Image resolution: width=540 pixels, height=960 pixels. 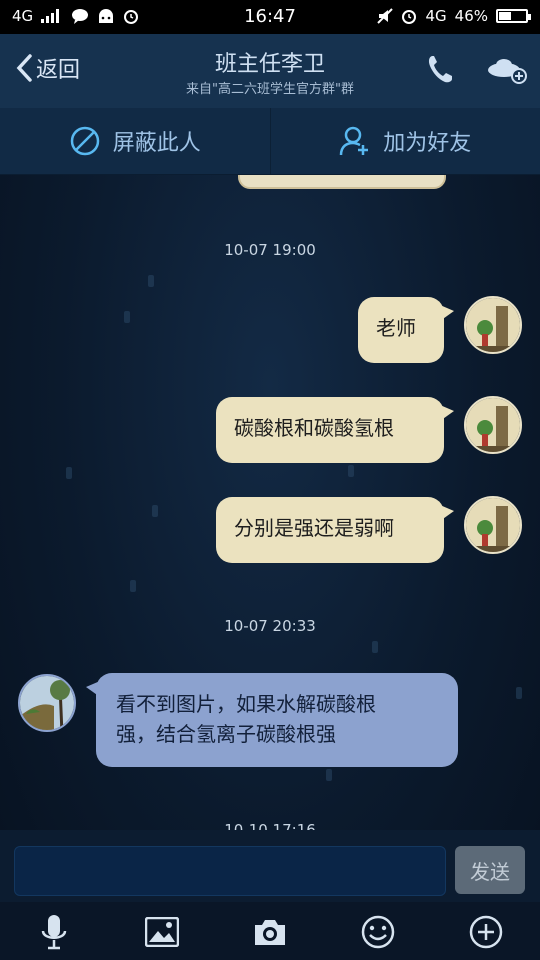 I want to click on message-text-line2: 强，结合氢离子碳酸根强, so click(x=226, y=734).